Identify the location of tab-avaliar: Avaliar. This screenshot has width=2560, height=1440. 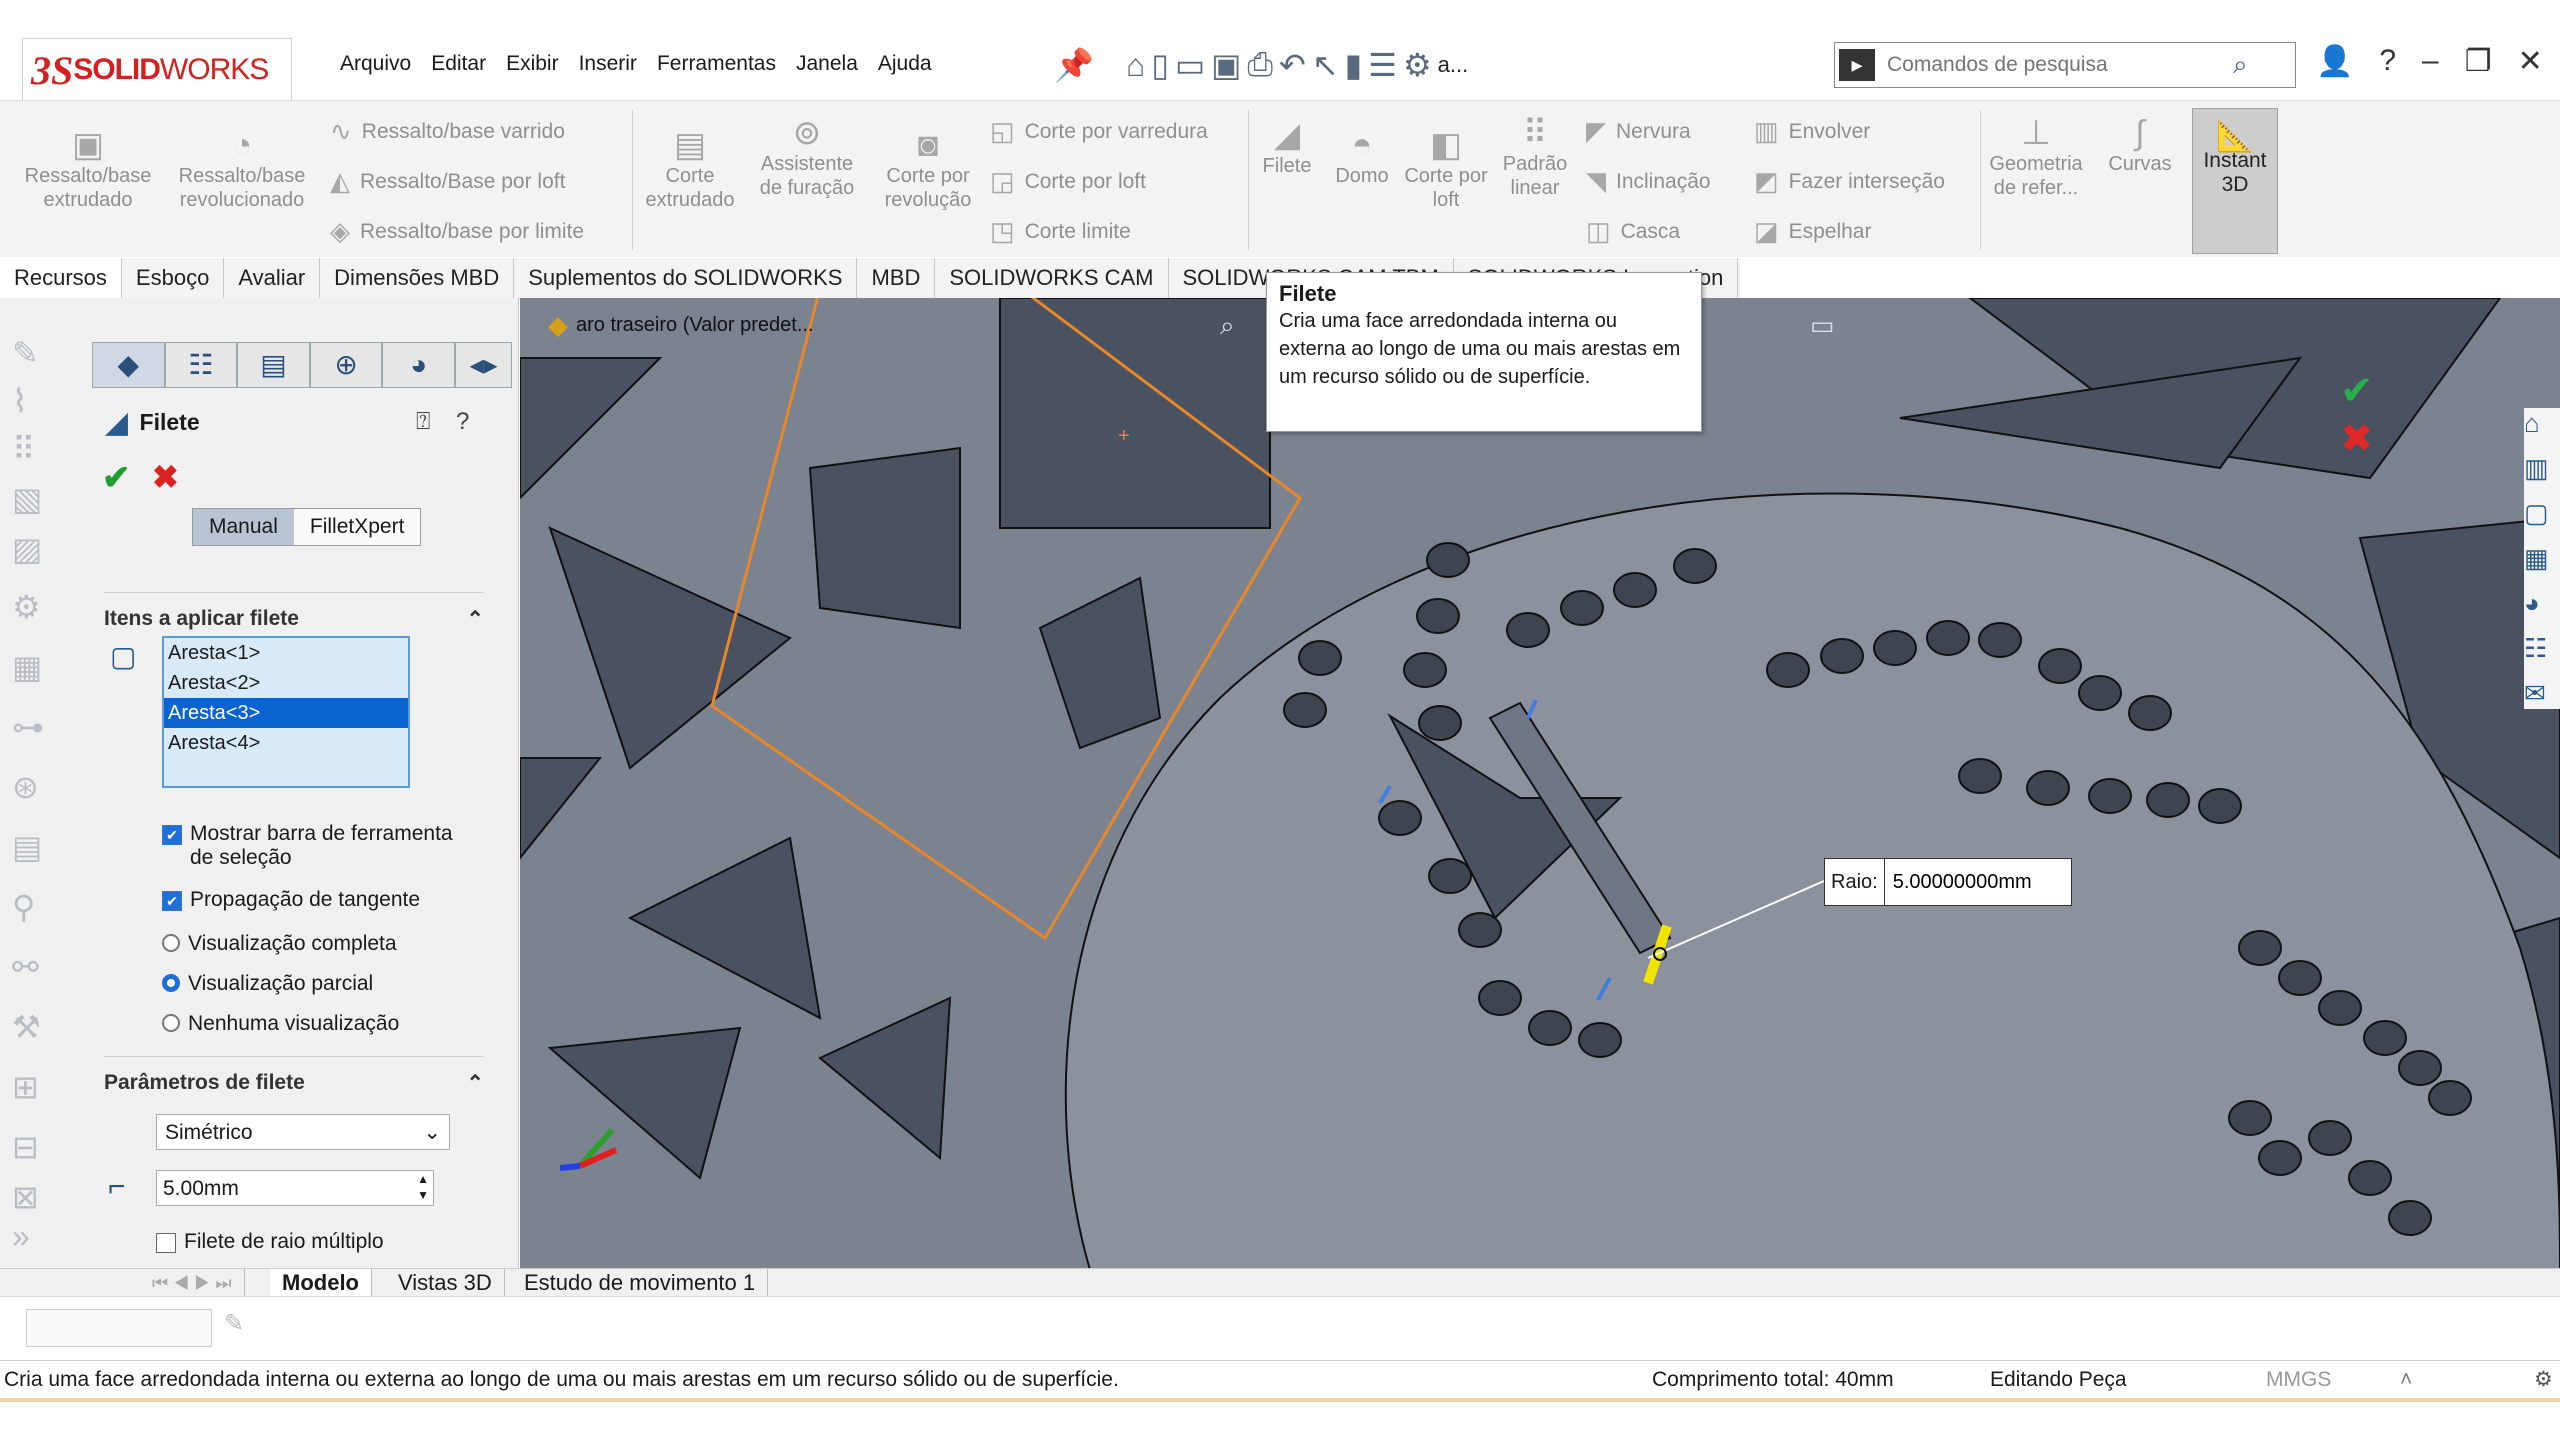
(272, 278).